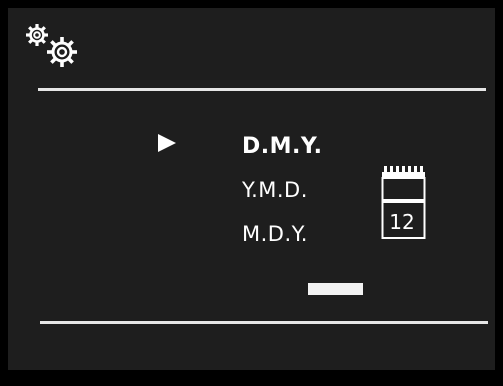 This screenshot has width=503, height=386. I want to click on settings-gears-icon, so click(57, 48).